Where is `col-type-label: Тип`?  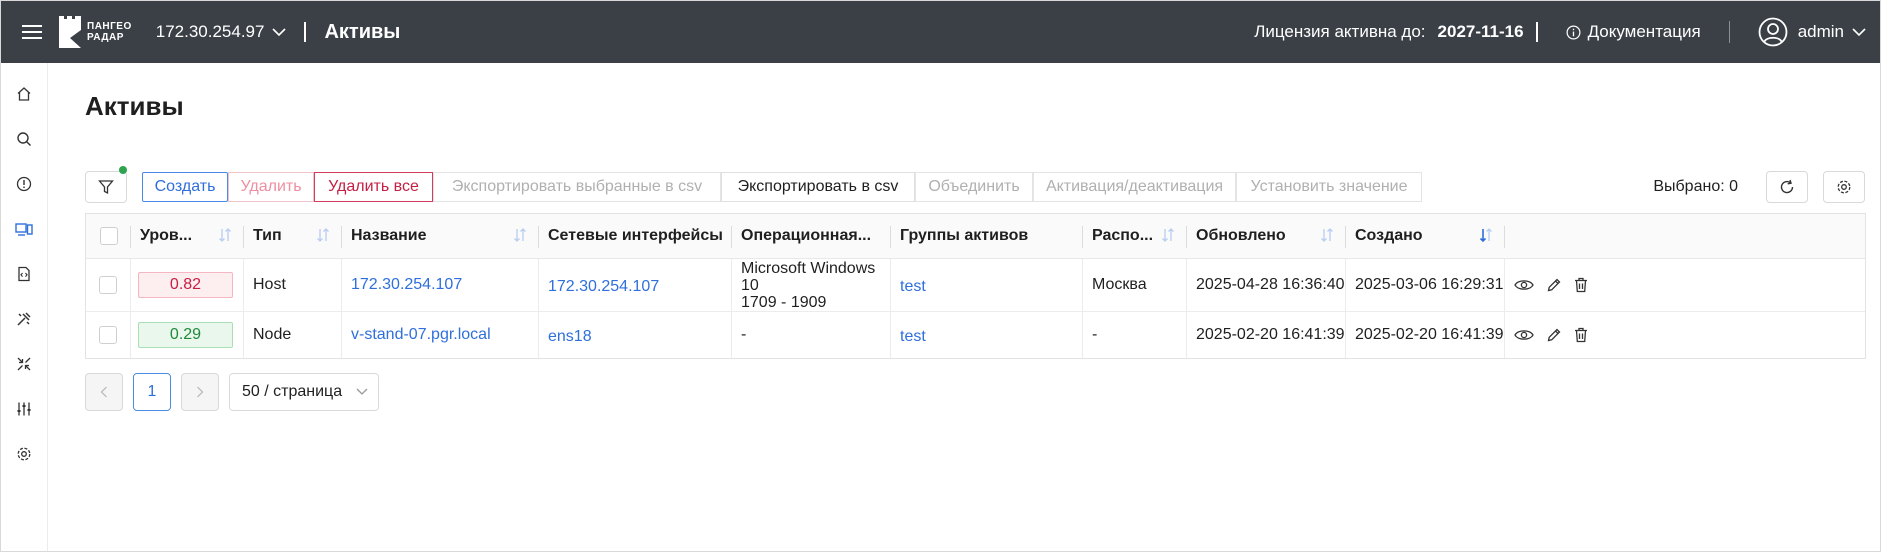 col-type-label: Тип is located at coordinates (267, 235).